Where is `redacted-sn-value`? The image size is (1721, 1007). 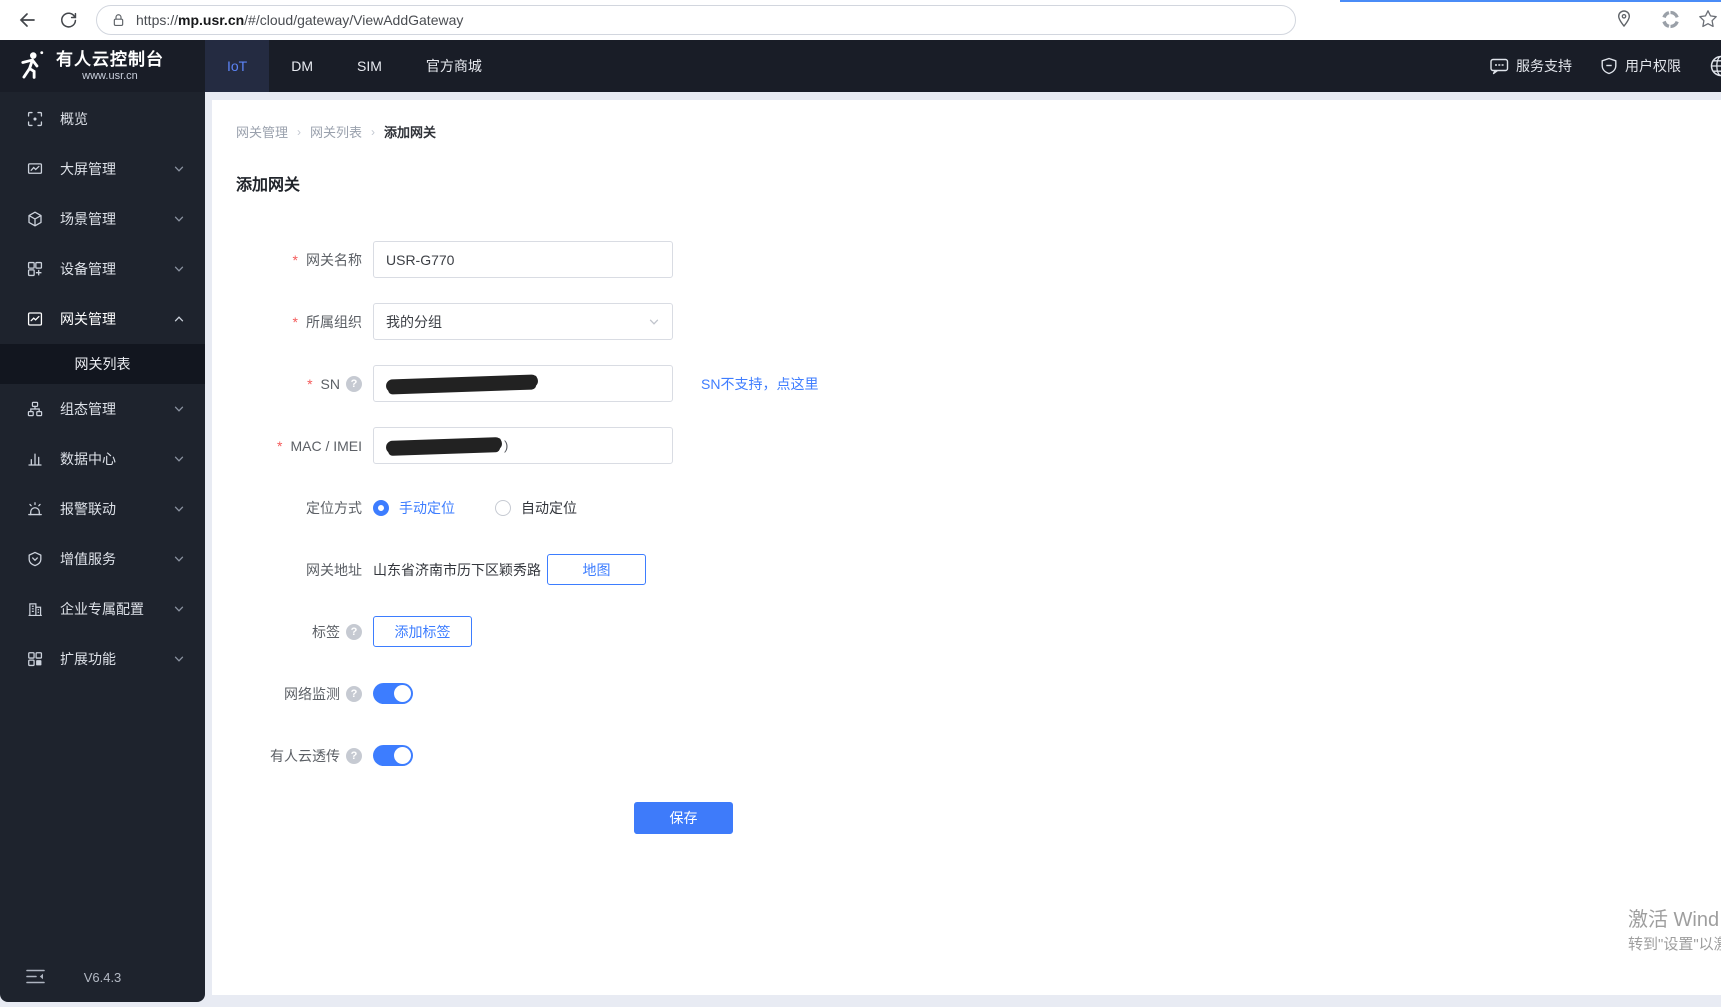
redacted-sn-value is located at coordinates (462, 383).